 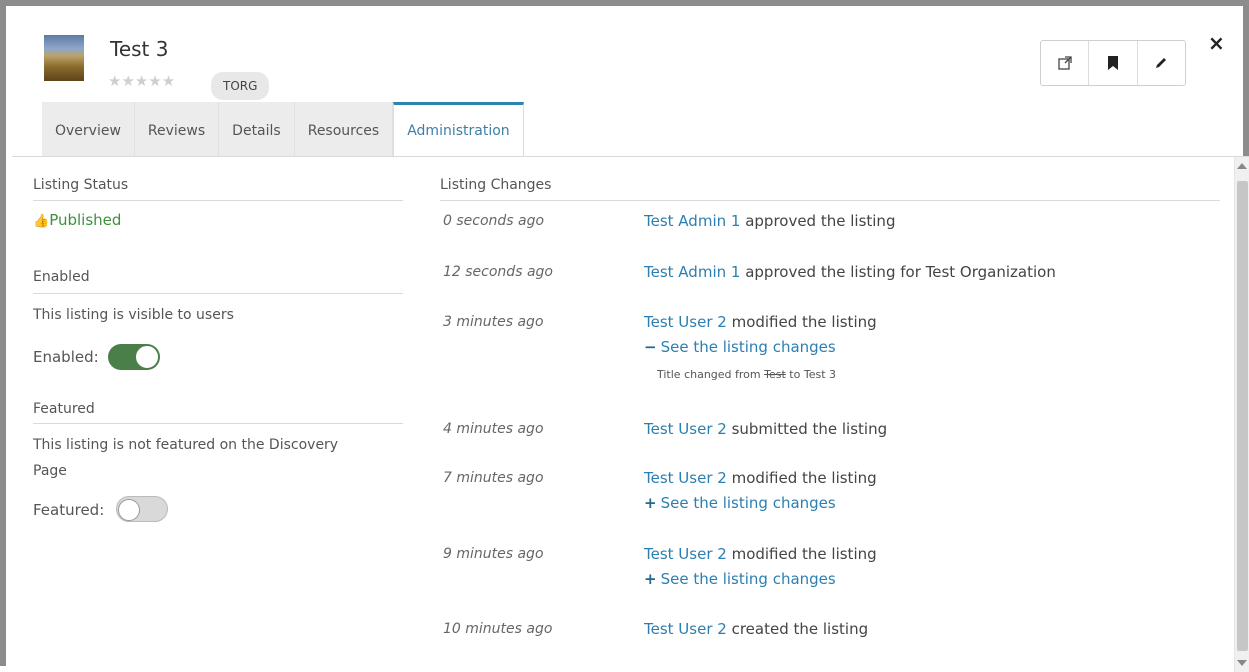 I want to click on external-link-icon, so click(x=1065, y=63).